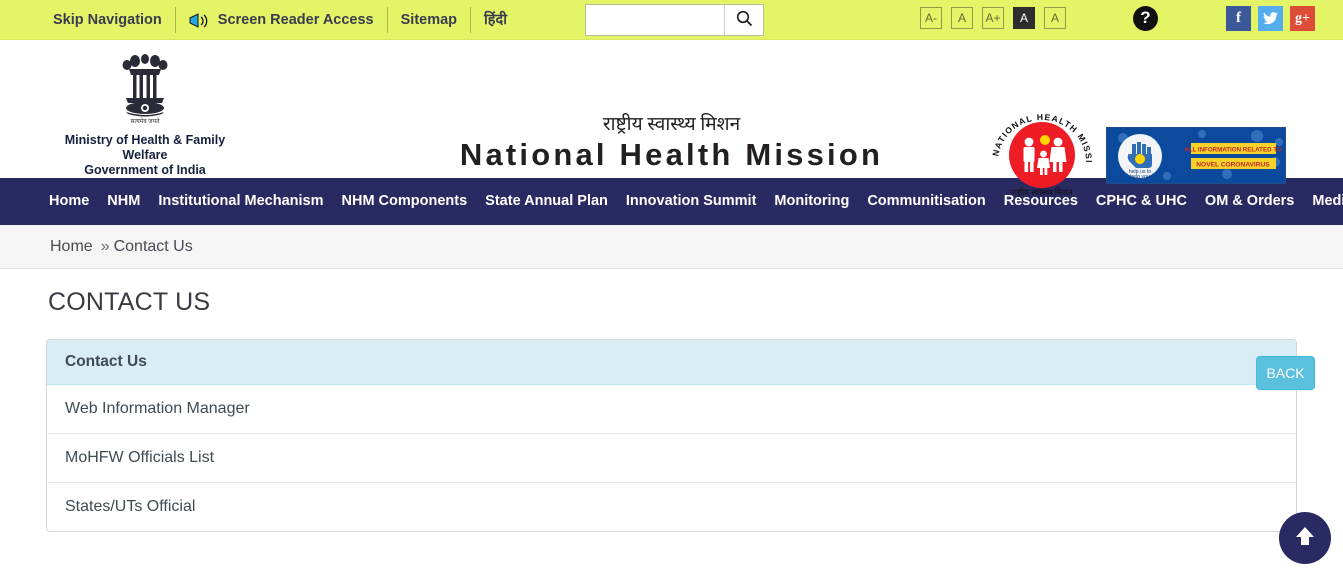  What do you see at coordinates (1042, 192) in the screenshot?
I see `svg-text: राष्ट्रीय स्वास्थ्य मिशन` at bounding box center [1042, 192].